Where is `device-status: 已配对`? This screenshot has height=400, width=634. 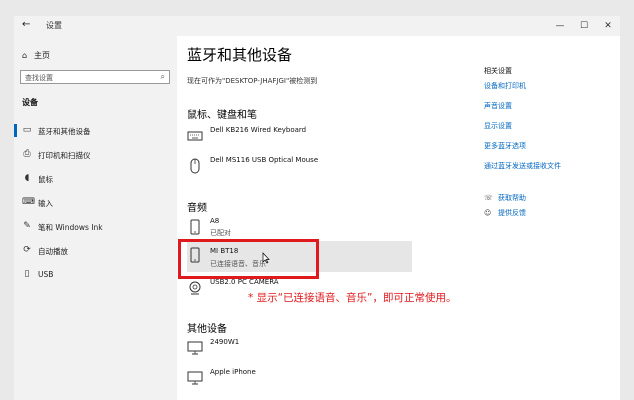 device-status: 已配对 is located at coordinates (220, 233).